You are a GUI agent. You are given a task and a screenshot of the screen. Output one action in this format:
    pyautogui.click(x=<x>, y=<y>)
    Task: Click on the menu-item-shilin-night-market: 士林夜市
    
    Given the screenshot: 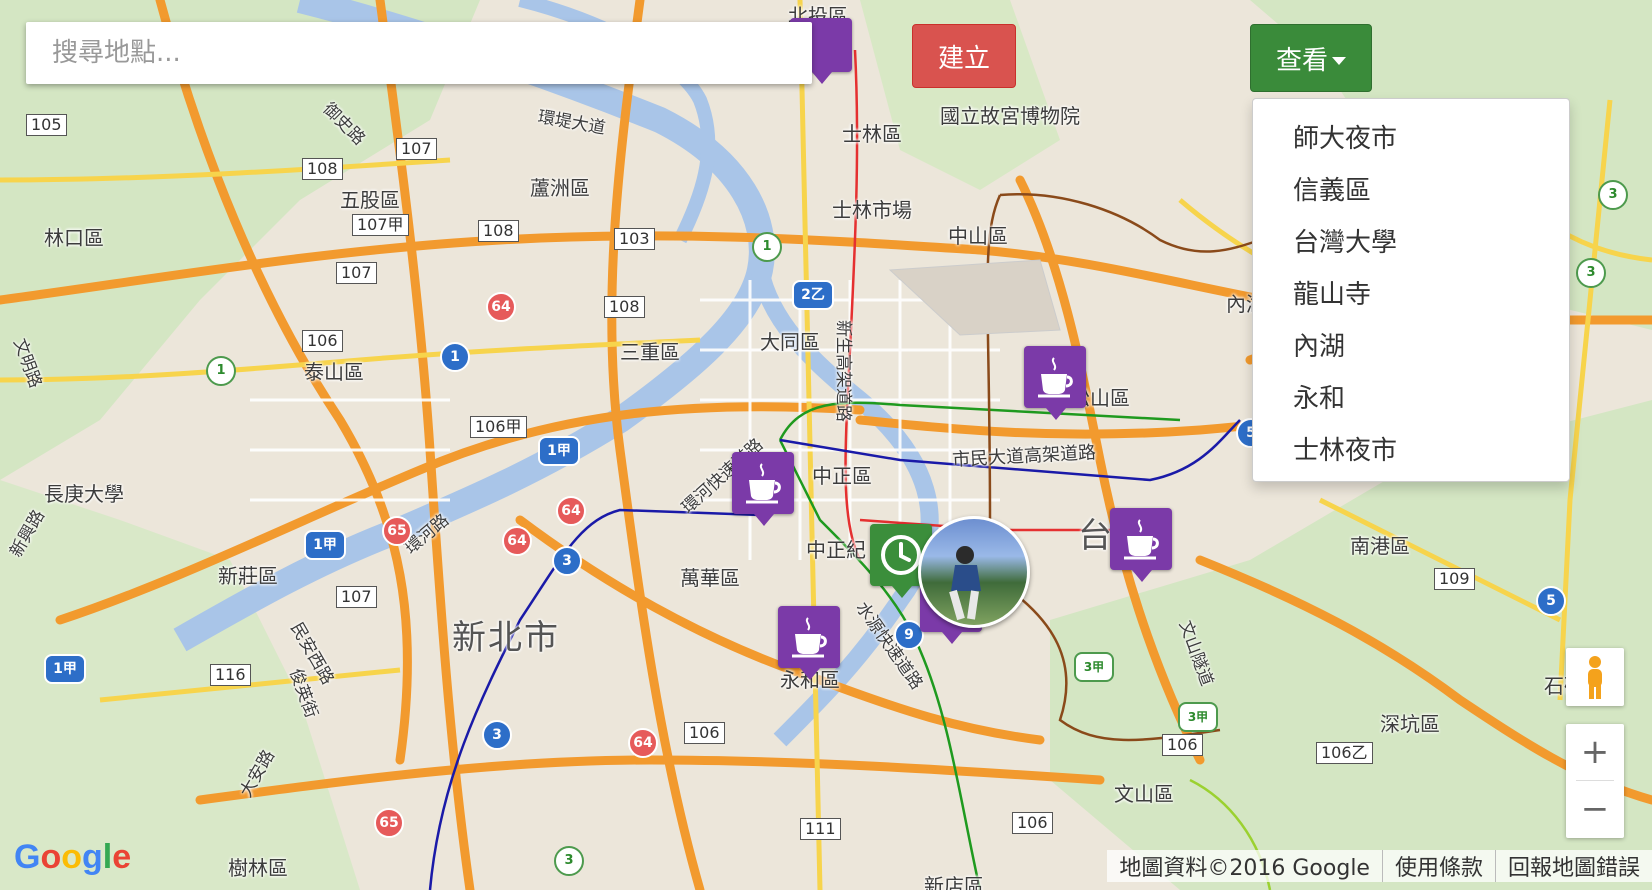 What is the action you would take?
    pyautogui.click(x=1411, y=451)
    